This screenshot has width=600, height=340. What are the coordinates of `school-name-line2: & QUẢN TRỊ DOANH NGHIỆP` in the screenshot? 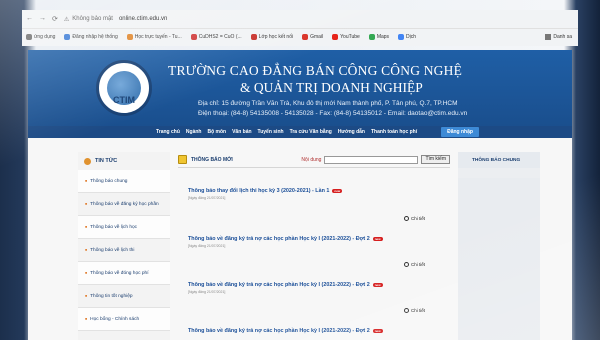 It's located at (331, 87).